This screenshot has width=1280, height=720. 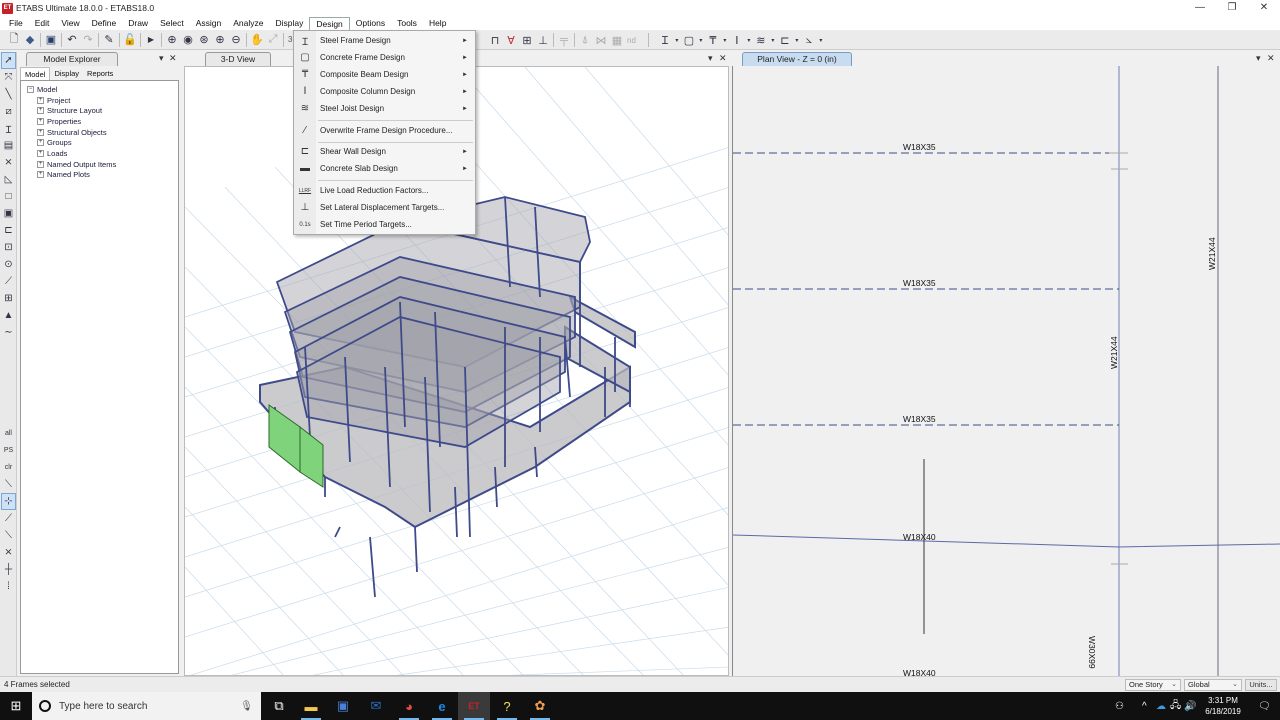 I want to click on menu-analyze: Analyze, so click(x=248, y=23).